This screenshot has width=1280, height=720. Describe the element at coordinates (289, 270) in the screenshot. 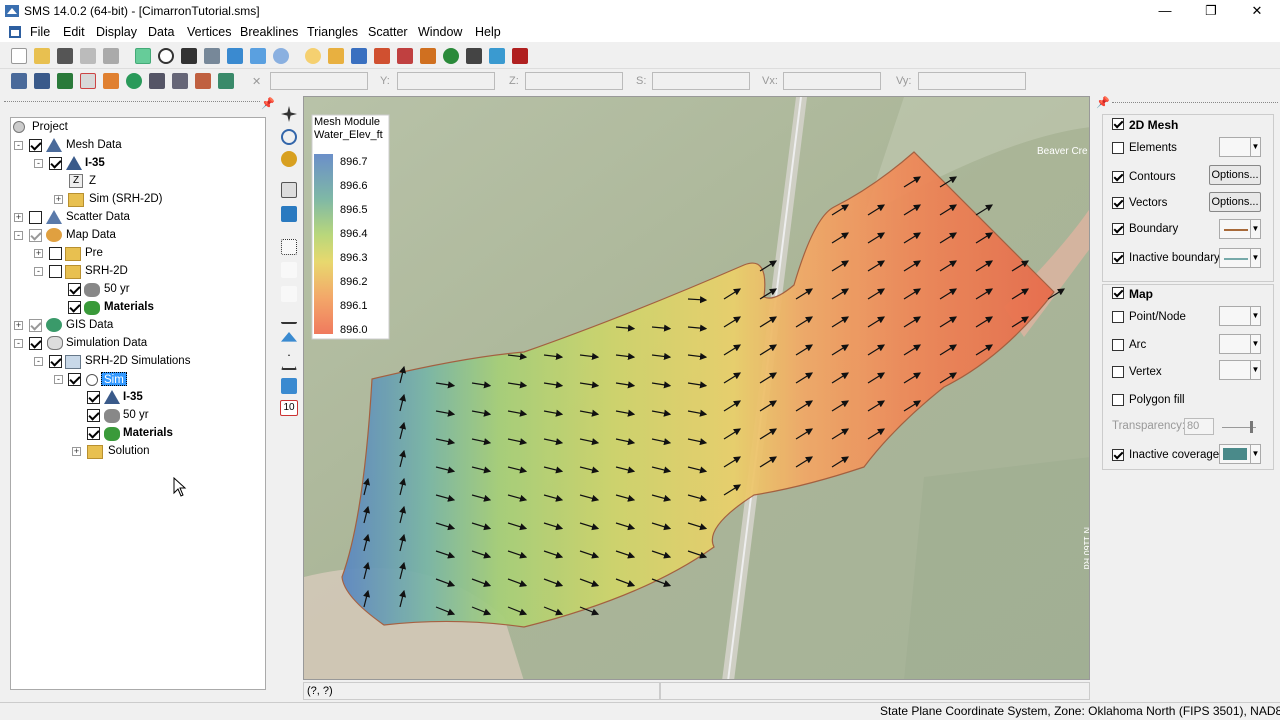

I see `create-node-icon` at that location.